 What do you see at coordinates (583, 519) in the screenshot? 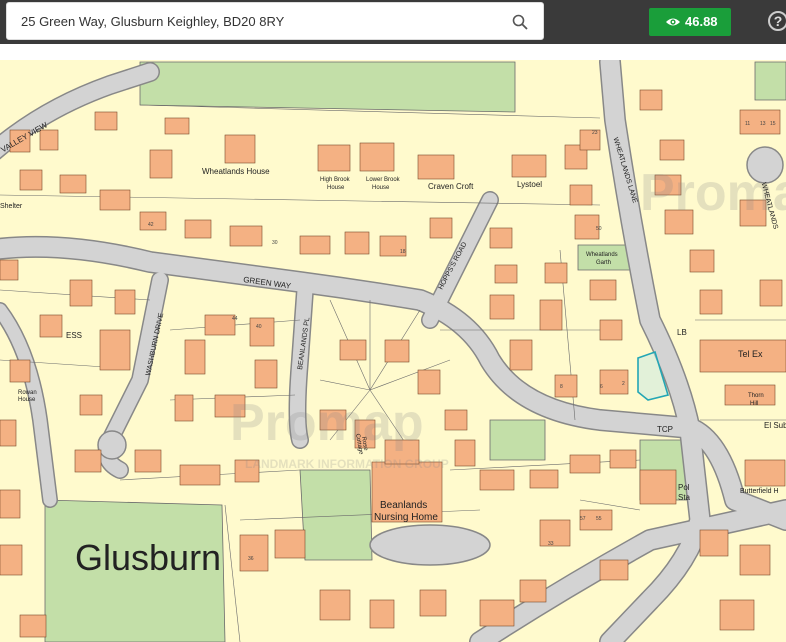
I see `house-number: 57` at bounding box center [583, 519].